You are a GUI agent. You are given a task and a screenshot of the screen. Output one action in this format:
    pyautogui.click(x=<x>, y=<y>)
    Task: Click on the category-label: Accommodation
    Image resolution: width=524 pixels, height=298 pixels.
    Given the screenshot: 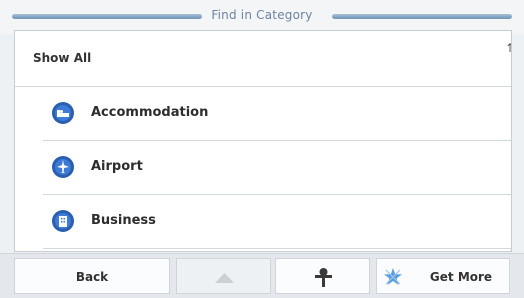 What is the action you would take?
    pyautogui.click(x=150, y=112)
    